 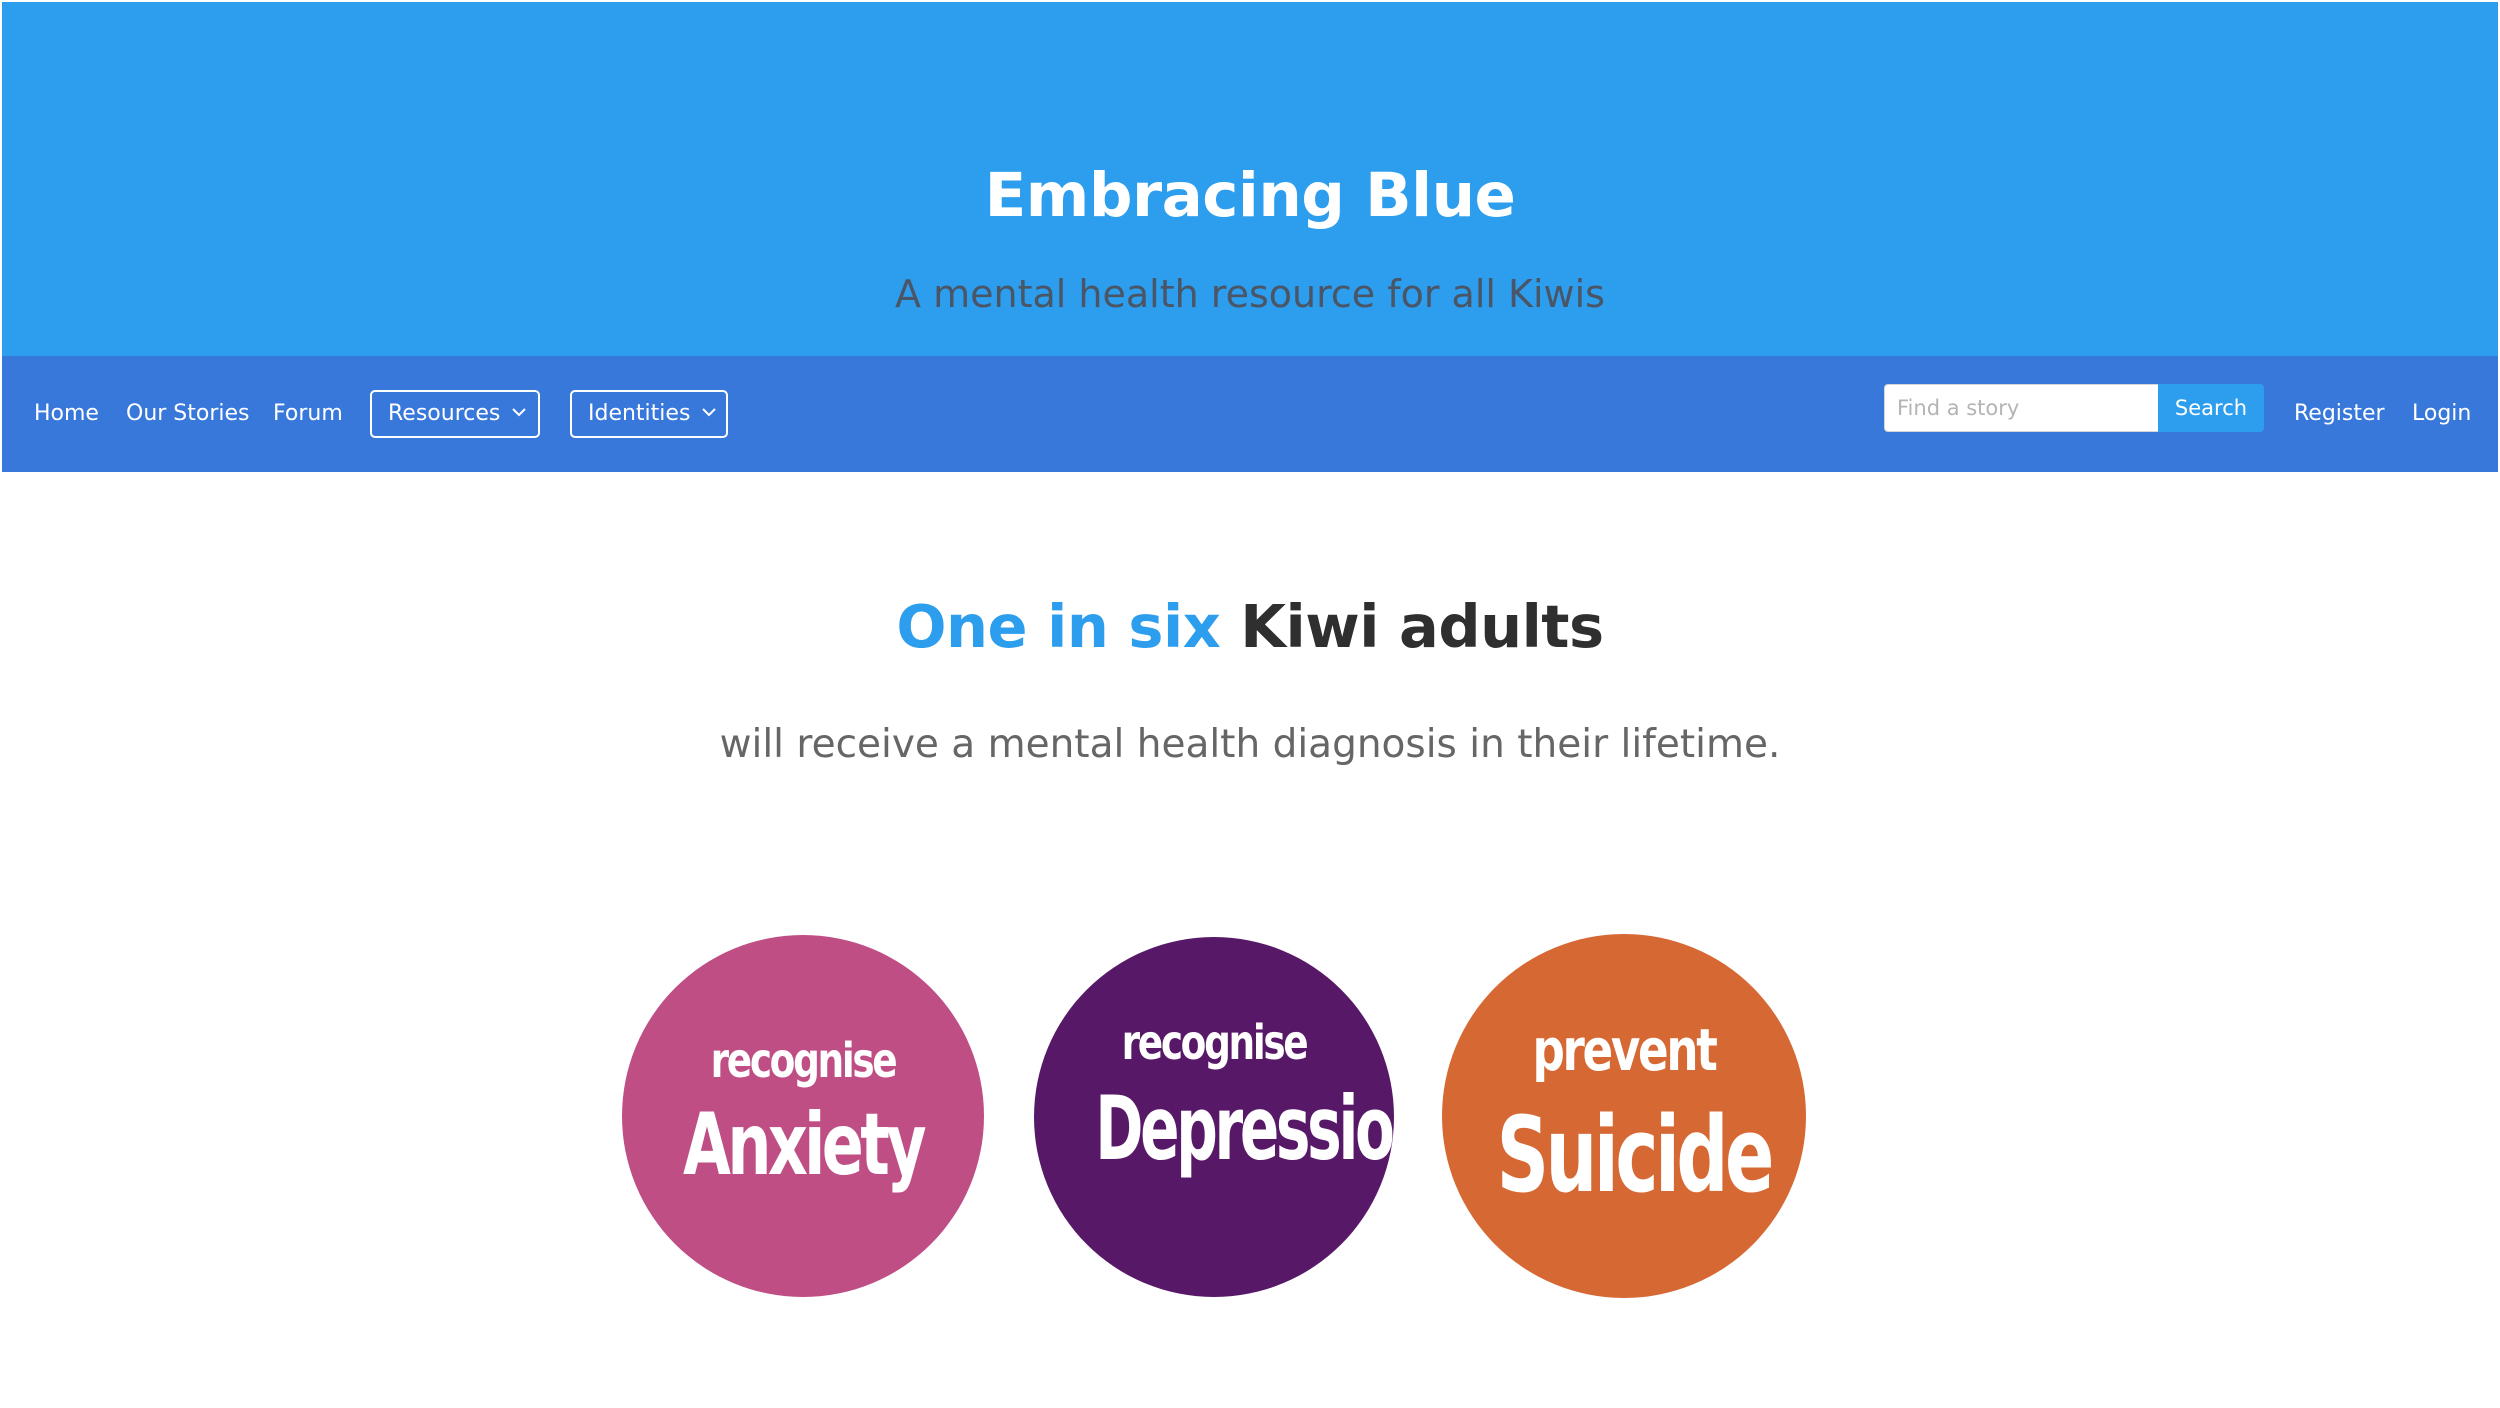 I want to click on circle-verb: prevent, so click(x=1624, y=1050).